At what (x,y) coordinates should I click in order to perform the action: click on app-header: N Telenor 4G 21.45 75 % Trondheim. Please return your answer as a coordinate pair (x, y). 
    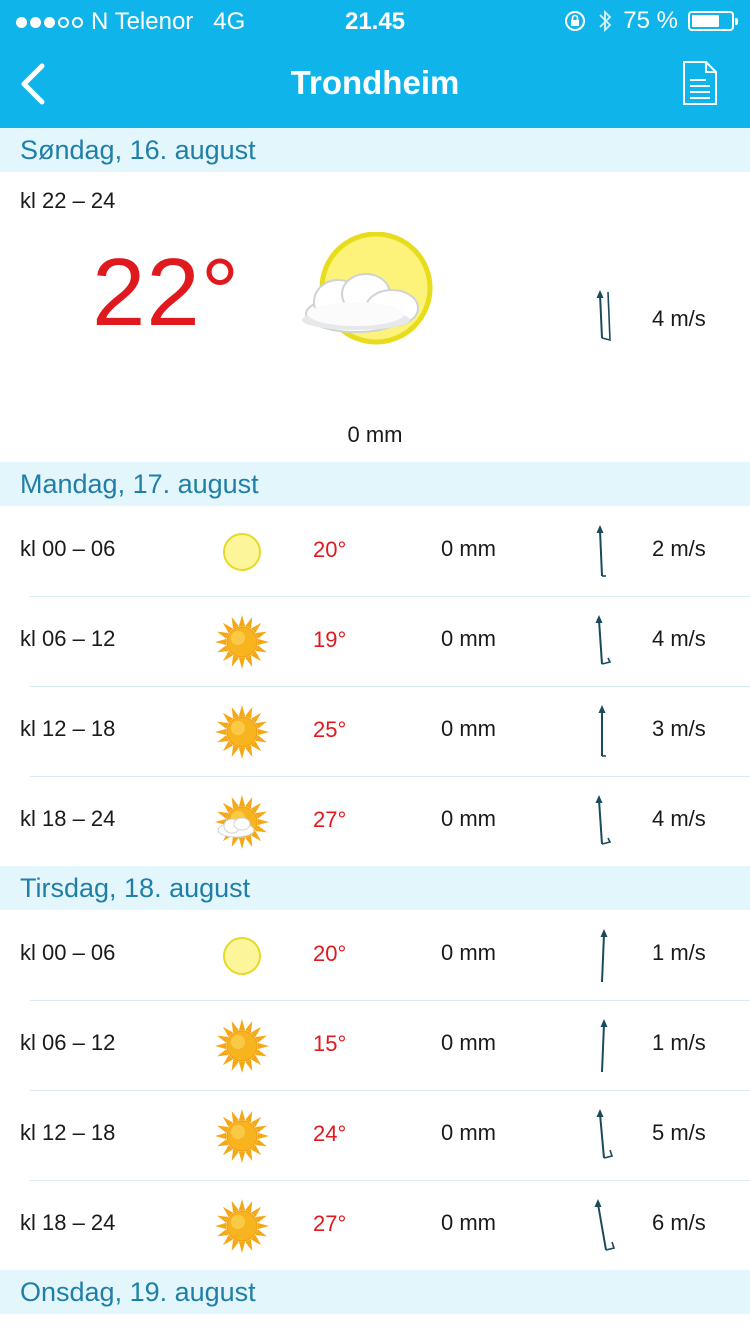
    Looking at the image, I should click on (375, 64).